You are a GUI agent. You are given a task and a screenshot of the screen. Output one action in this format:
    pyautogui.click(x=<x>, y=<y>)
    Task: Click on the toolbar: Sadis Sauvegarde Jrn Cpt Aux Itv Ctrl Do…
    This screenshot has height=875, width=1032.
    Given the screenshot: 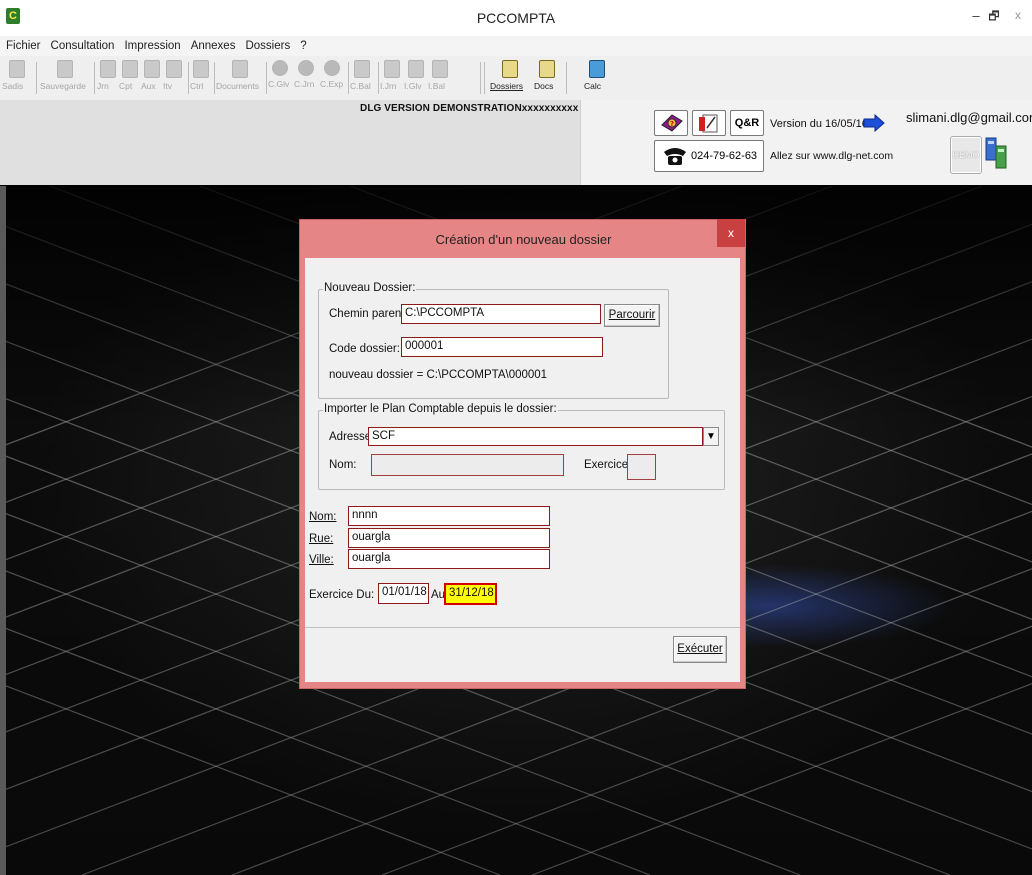 What is the action you would take?
    pyautogui.click(x=516, y=78)
    